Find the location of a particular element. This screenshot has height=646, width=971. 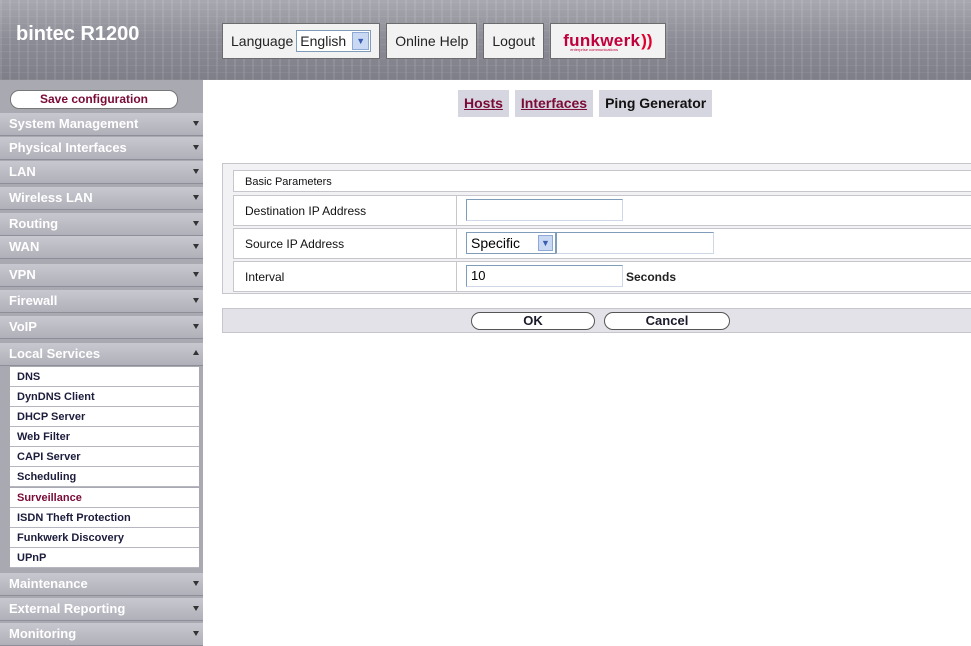

nav-wireless-lan: Wireless LAN is located at coordinates (101, 198).